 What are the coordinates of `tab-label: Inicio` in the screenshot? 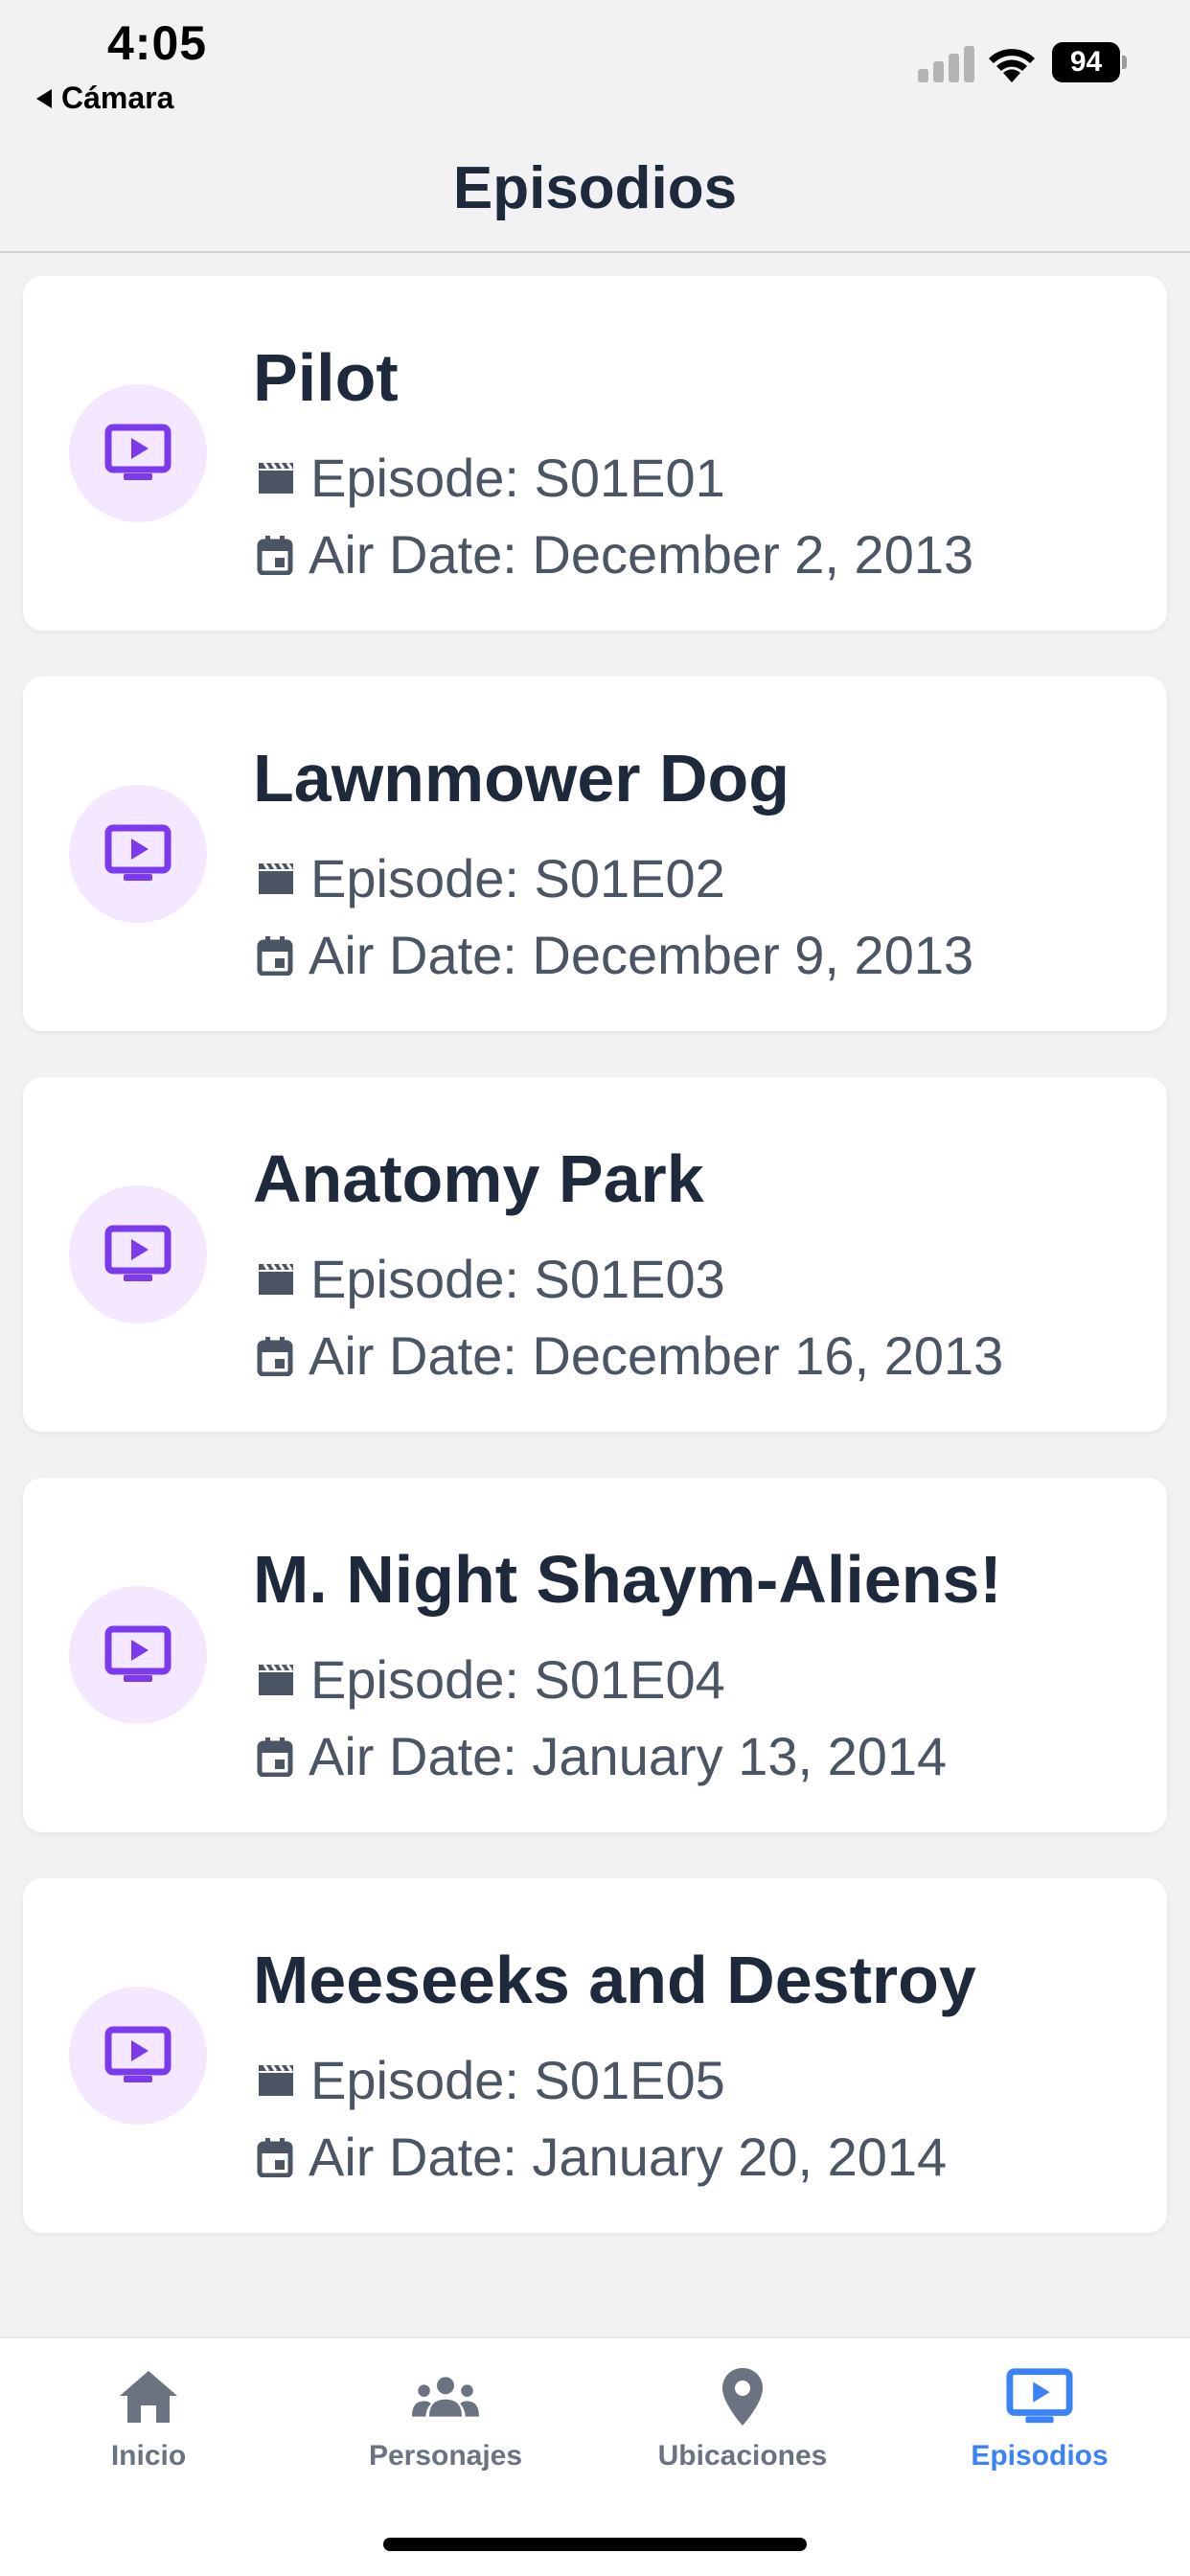 It's located at (148, 2456).